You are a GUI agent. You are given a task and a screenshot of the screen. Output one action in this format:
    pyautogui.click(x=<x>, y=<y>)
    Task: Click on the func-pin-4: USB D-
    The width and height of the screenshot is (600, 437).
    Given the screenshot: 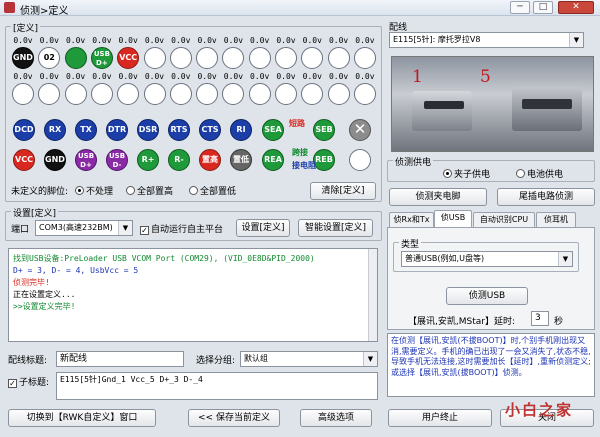 What is the action you would take?
    pyautogui.click(x=117, y=160)
    